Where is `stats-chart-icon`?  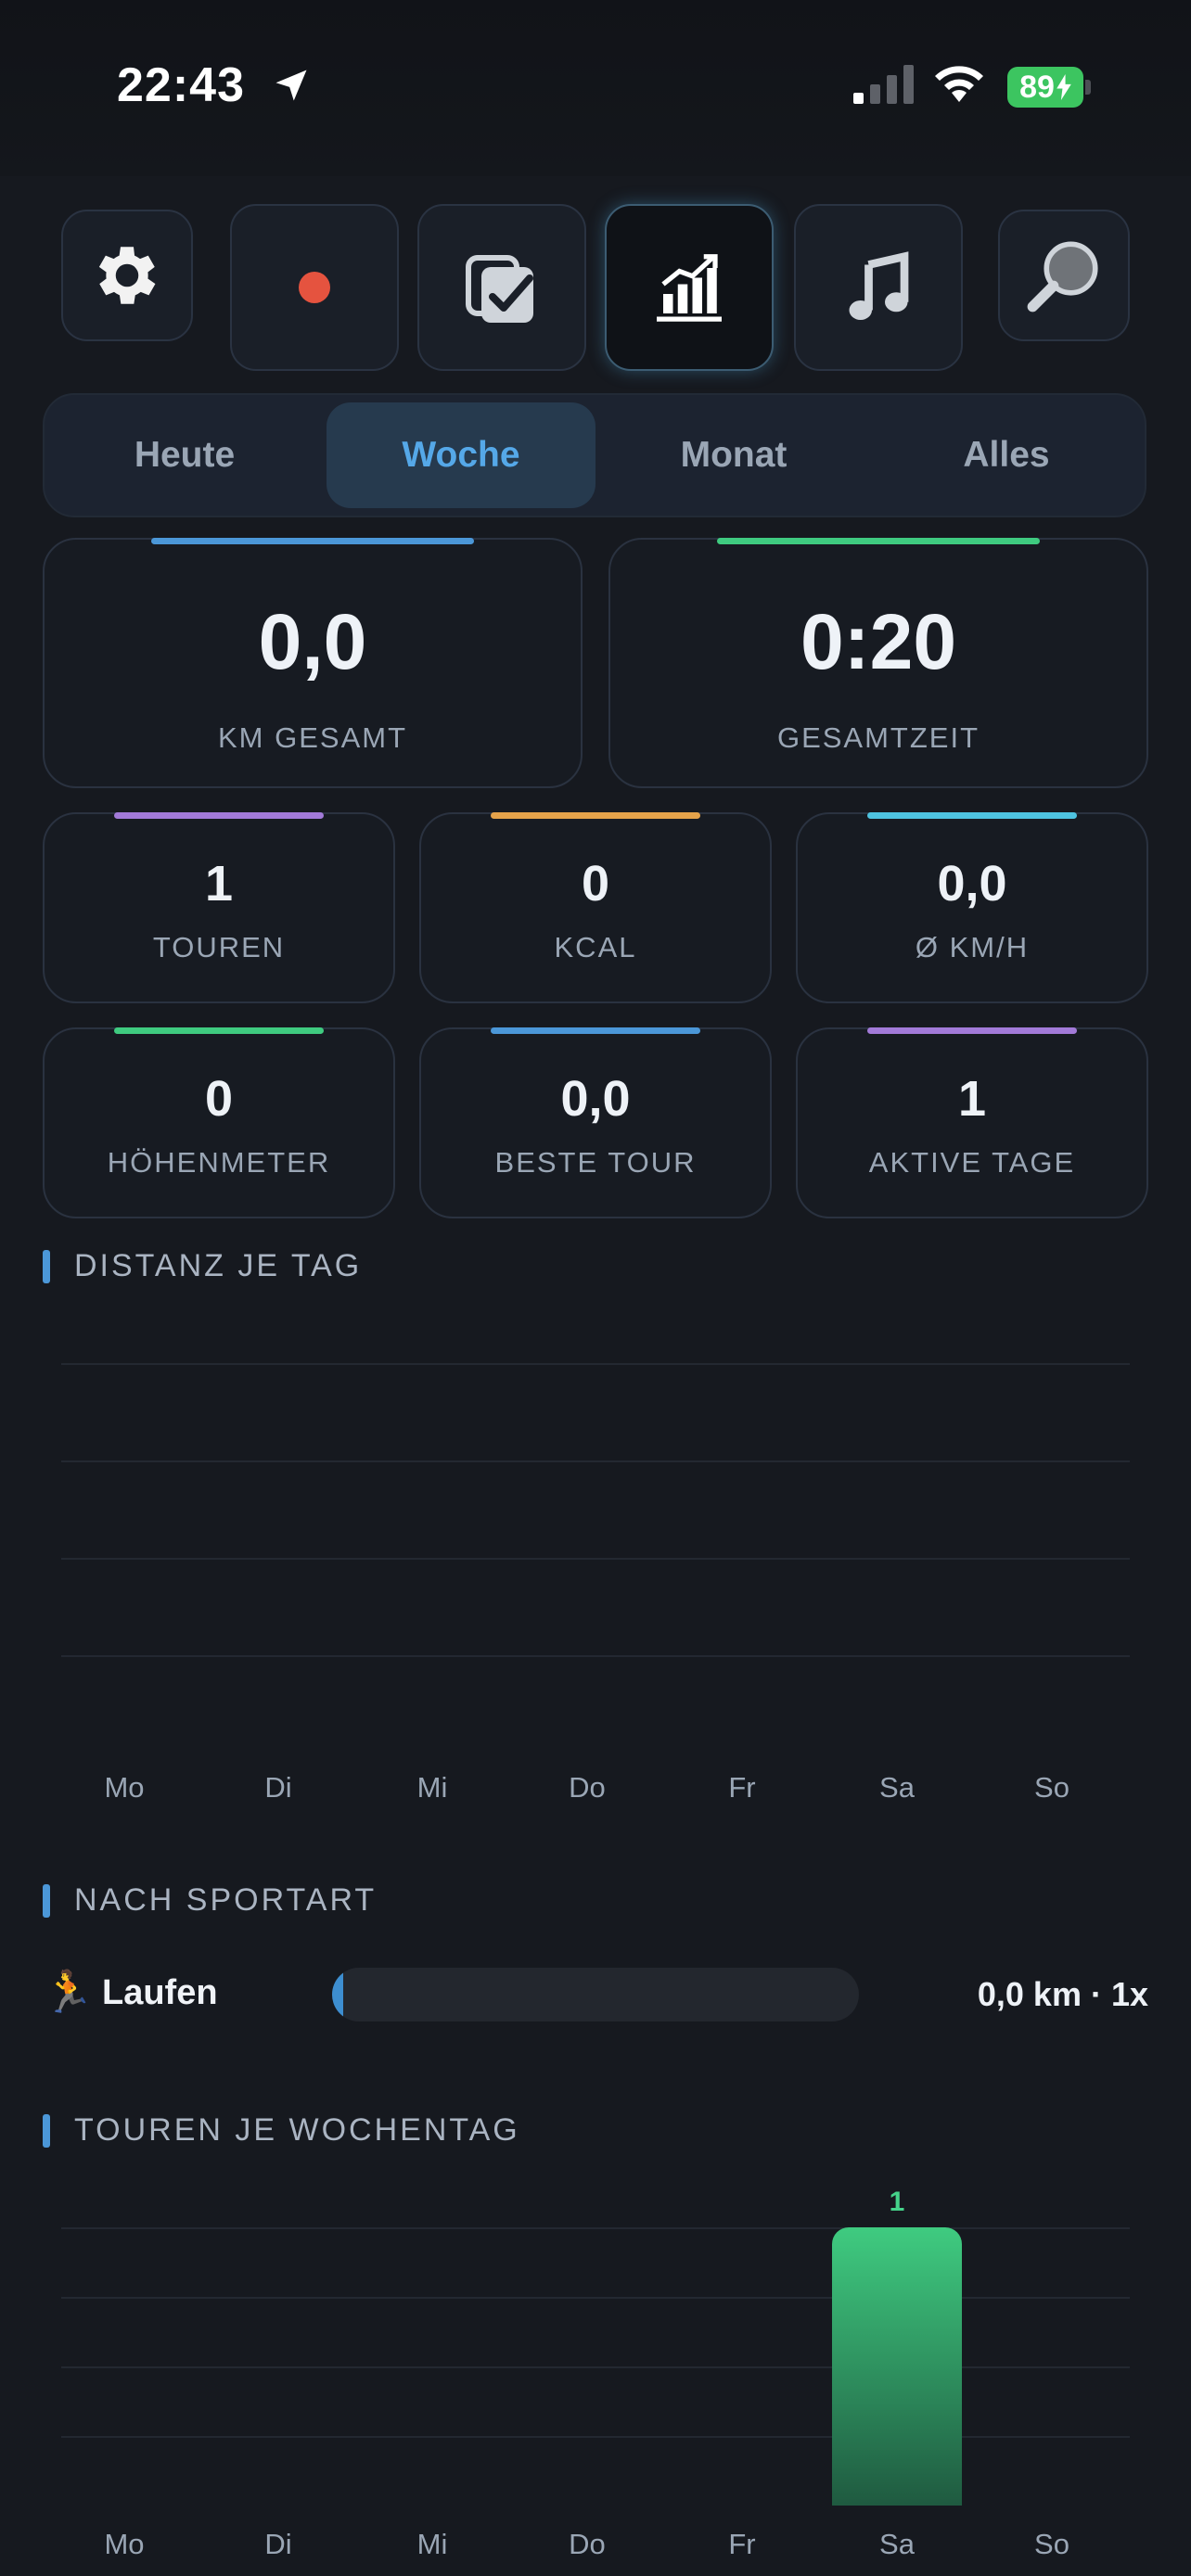
stats-chart-icon is located at coordinates (689, 288).